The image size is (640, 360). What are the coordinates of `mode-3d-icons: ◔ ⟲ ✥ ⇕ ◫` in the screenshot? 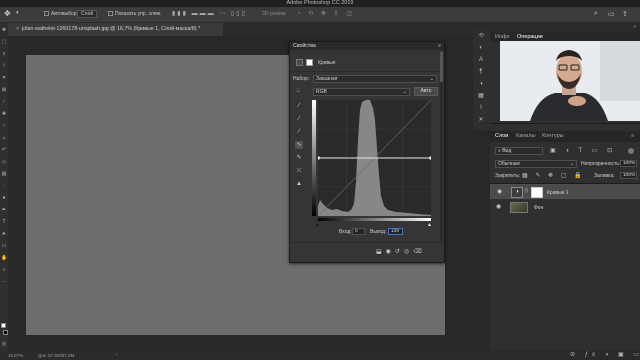 It's located at (326, 13).